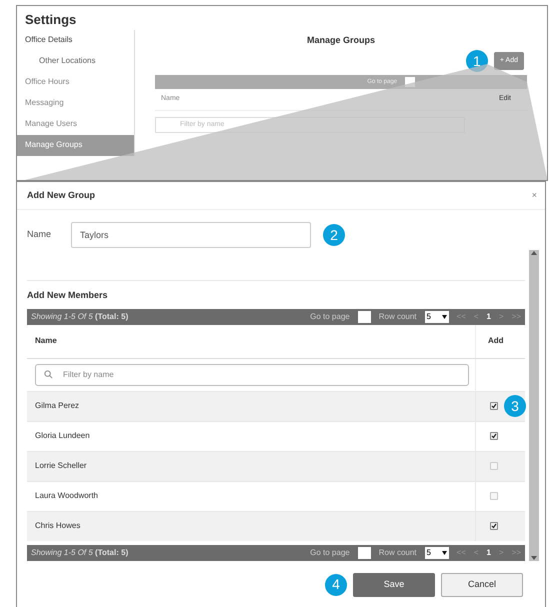  Describe the element at coordinates (62, 436) in the screenshot. I see `table-cell-text: Gloria Lundeen` at that location.